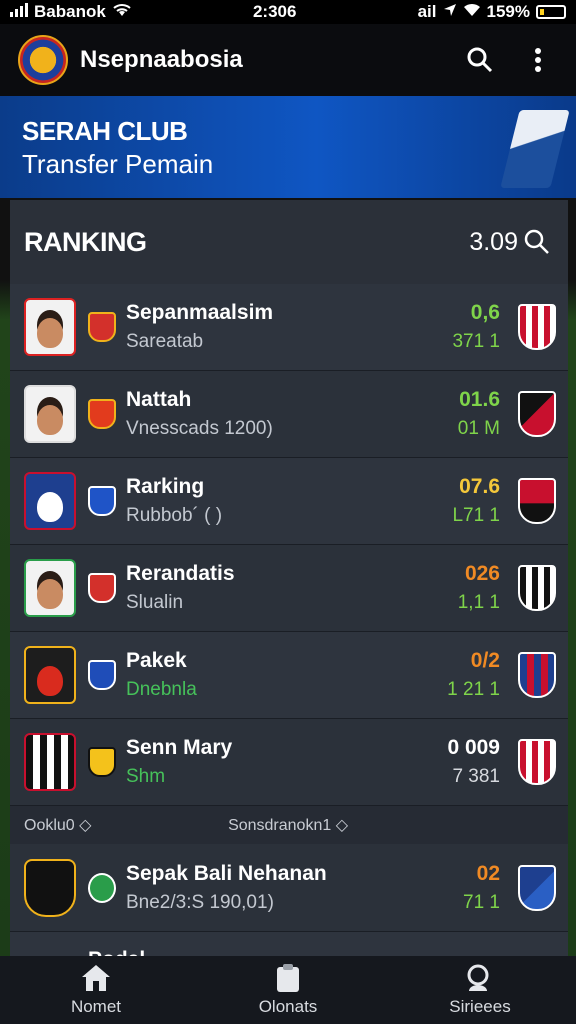 This screenshot has height=1024, width=576. What do you see at coordinates (226, 873) in the screenshot?
I see `featured-name: Sepak Bali Nehanan` at bounding box center [226, 873].